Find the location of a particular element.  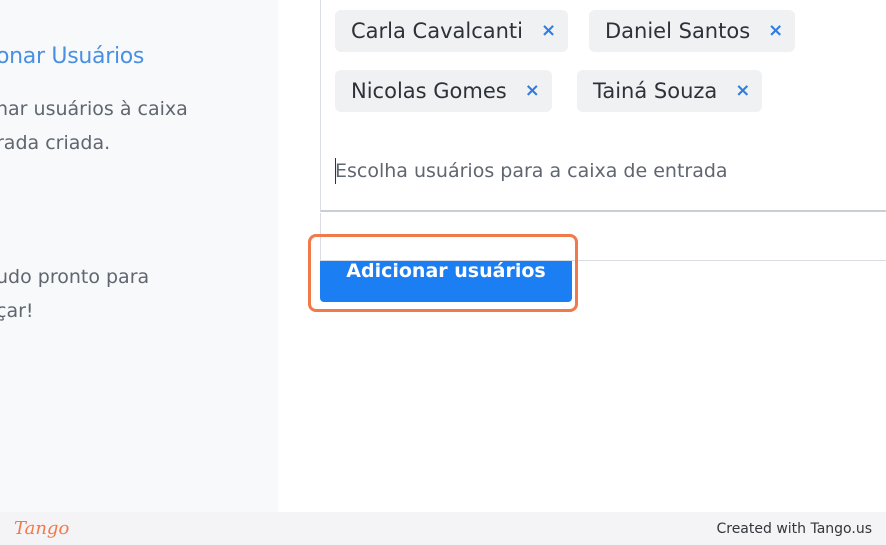

step-ready-line: çar! is located at coordinates (17, 311).